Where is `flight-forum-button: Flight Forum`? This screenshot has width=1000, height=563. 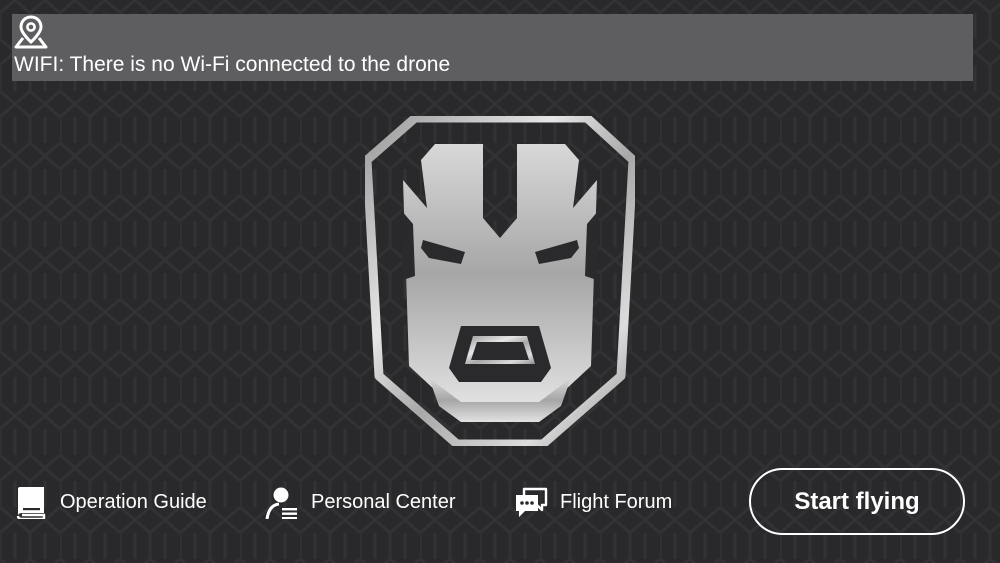 flight-forum-button: Flight Forum is located at coordinates (593, 502).